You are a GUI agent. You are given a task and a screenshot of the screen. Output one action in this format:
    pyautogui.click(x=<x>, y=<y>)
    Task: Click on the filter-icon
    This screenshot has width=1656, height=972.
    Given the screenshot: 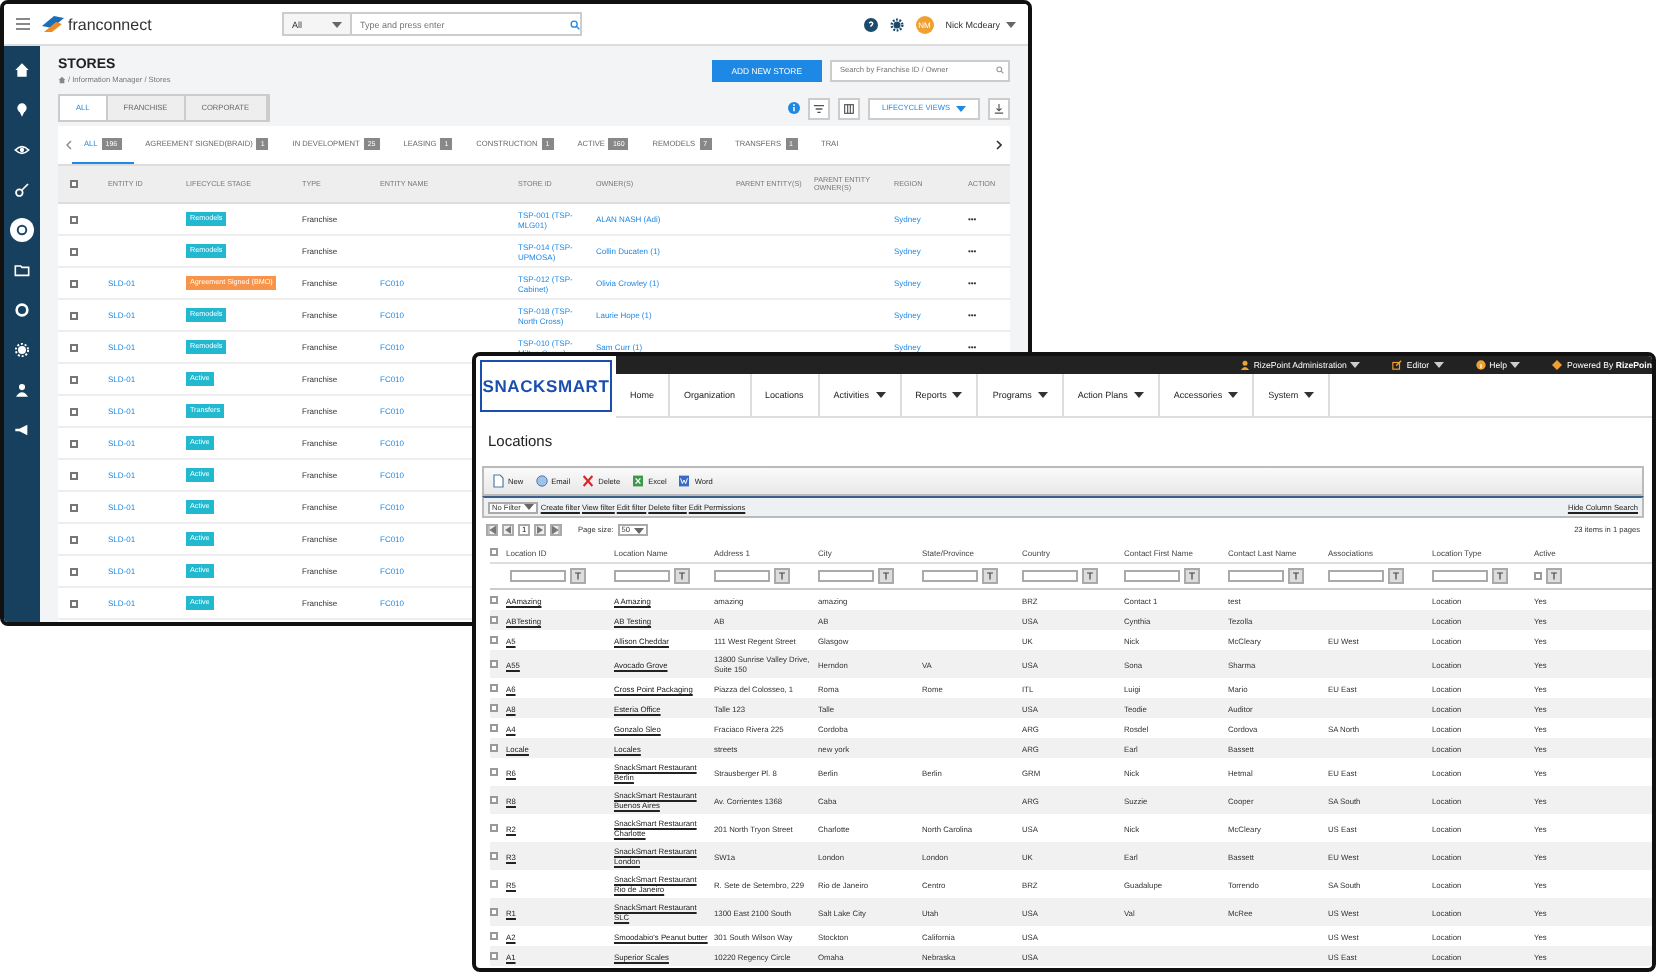 What is the action you would take?
    pyautogui.click(x=819, y=108)
    